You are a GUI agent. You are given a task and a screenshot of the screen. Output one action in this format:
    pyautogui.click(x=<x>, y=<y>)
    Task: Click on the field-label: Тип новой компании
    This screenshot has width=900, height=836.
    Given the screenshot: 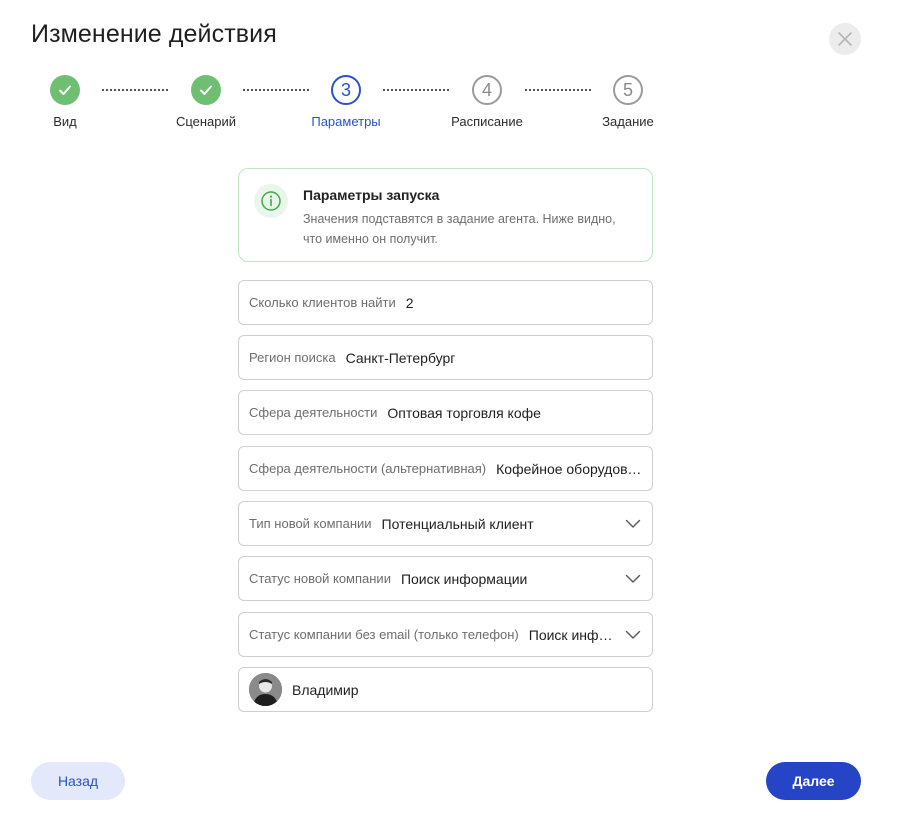 What is the action you would take?
    pyautogui.click(x=310, y=523)
    